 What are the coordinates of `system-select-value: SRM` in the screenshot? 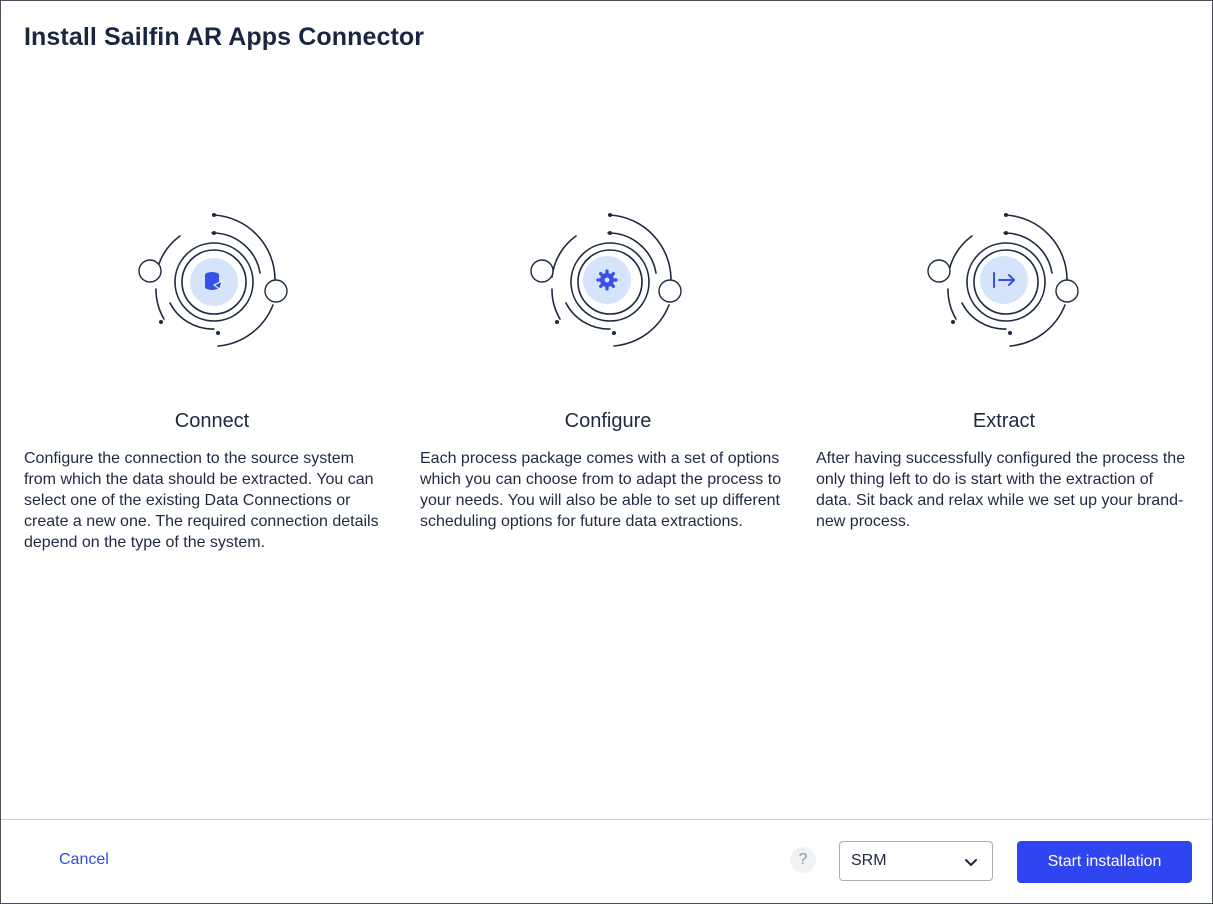 It's located at (869, 860).